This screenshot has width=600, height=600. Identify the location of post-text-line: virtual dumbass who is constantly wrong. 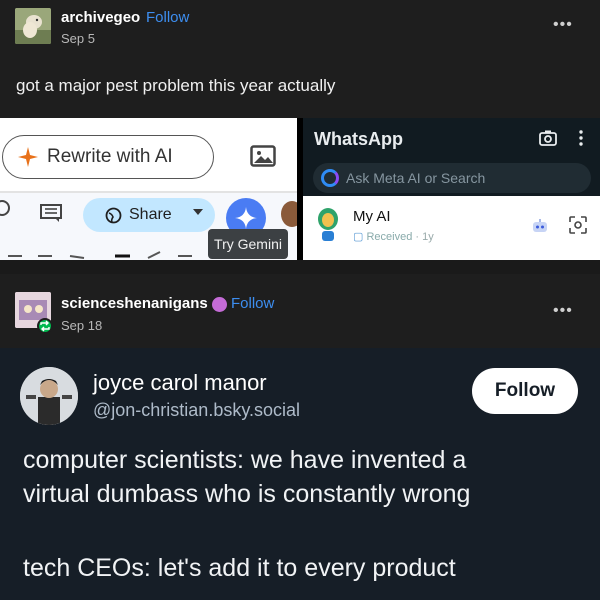
(247, 494).